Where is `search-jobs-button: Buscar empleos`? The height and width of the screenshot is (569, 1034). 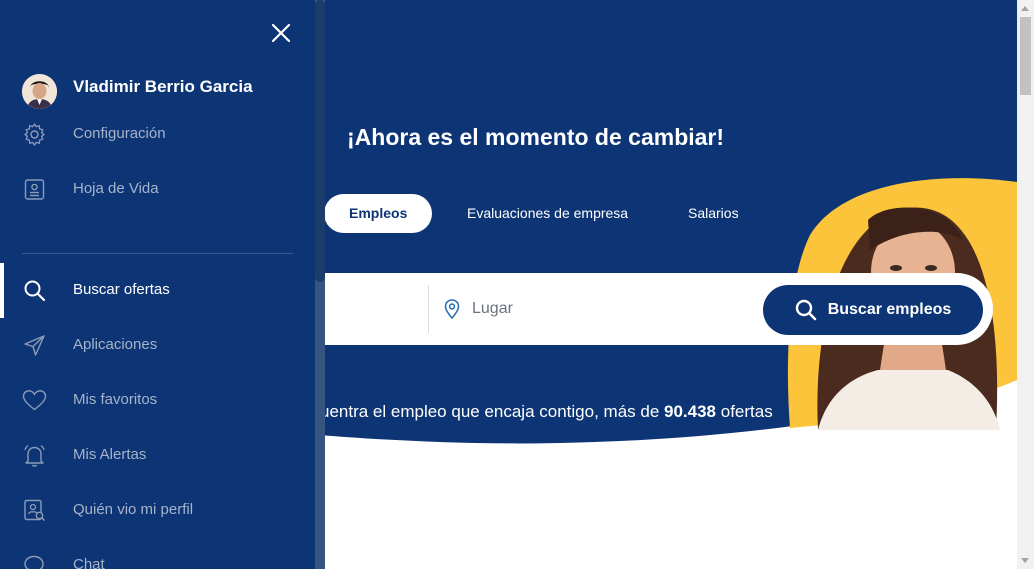
search-jobs-button: Buscar empleos is located at coordinates (873, 310).